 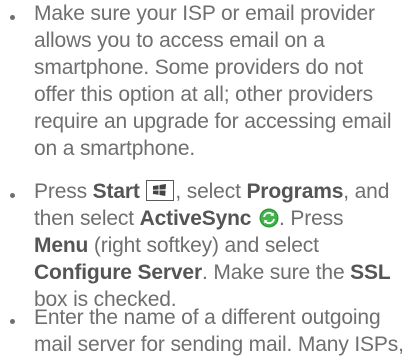 What do you see at coordinates (118, 272) in the screenshot?
I see `configure-server-label: Configure Server` at bounding box center [118, 272].